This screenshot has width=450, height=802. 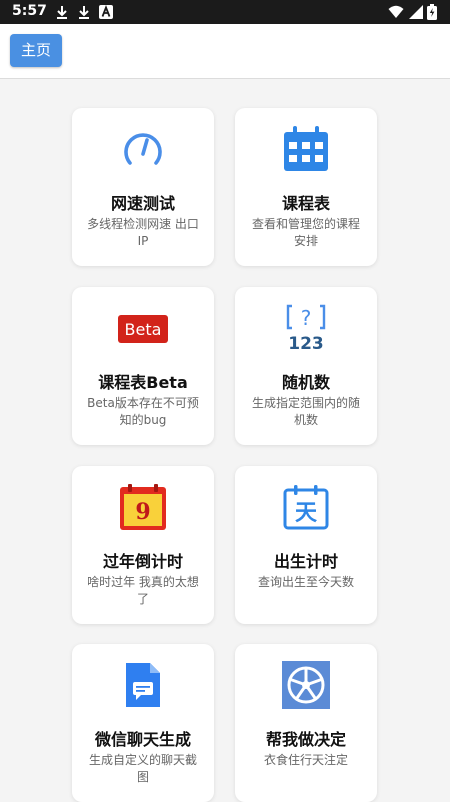 What do you see at coordinates (225, 12) in the screenshot?
I see `status-bar: 5:57` at bounding box center [225, 12].